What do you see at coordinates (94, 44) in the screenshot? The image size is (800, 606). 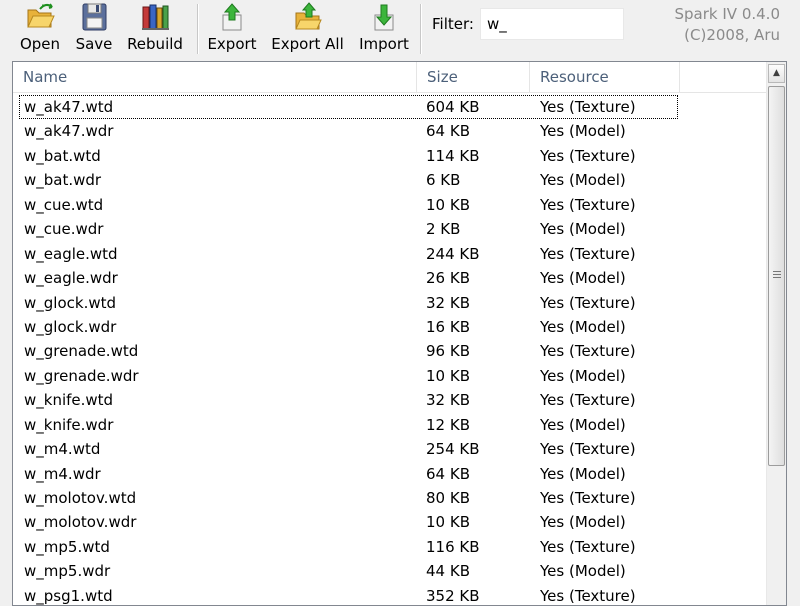 I see `save-button-label: Save` at bounding box center [94, 44].